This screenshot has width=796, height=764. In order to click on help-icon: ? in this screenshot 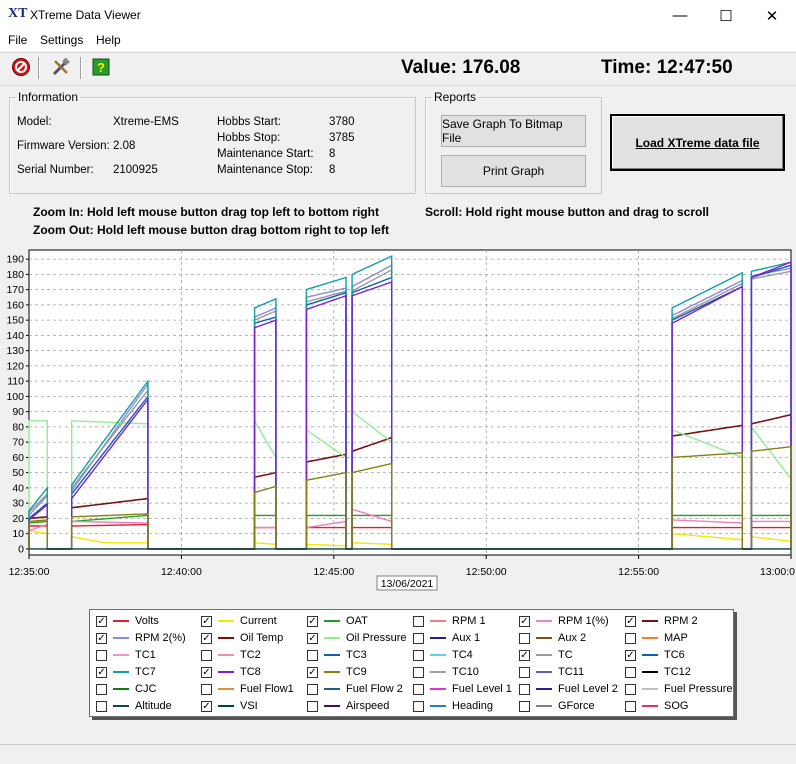, I will do `click(101, 67)`.